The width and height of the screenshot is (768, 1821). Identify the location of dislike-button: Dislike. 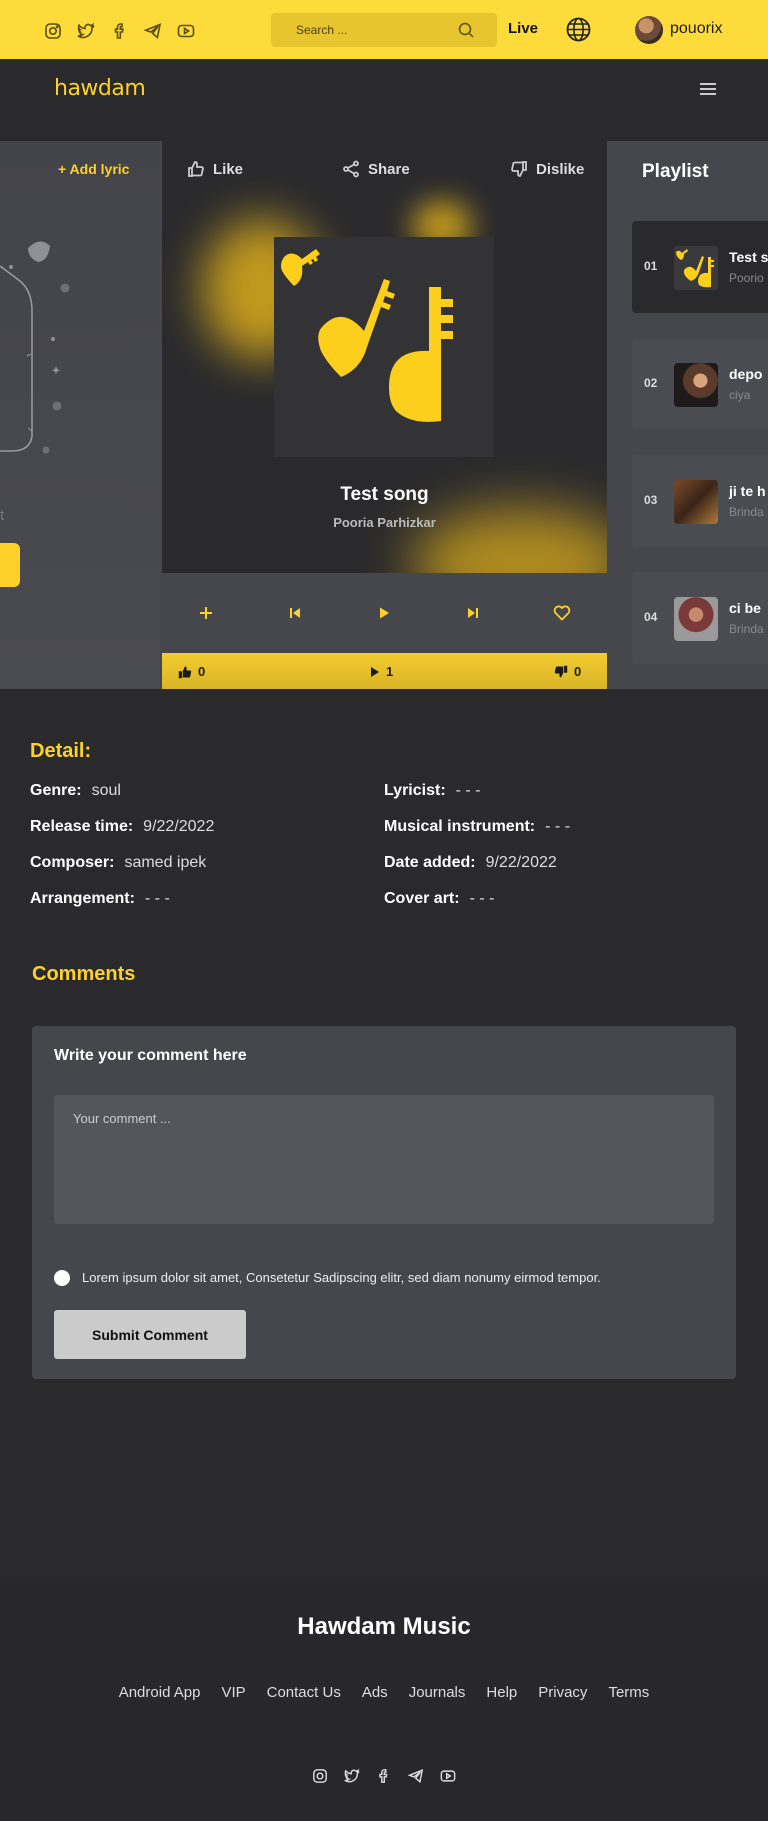
(547, 169).